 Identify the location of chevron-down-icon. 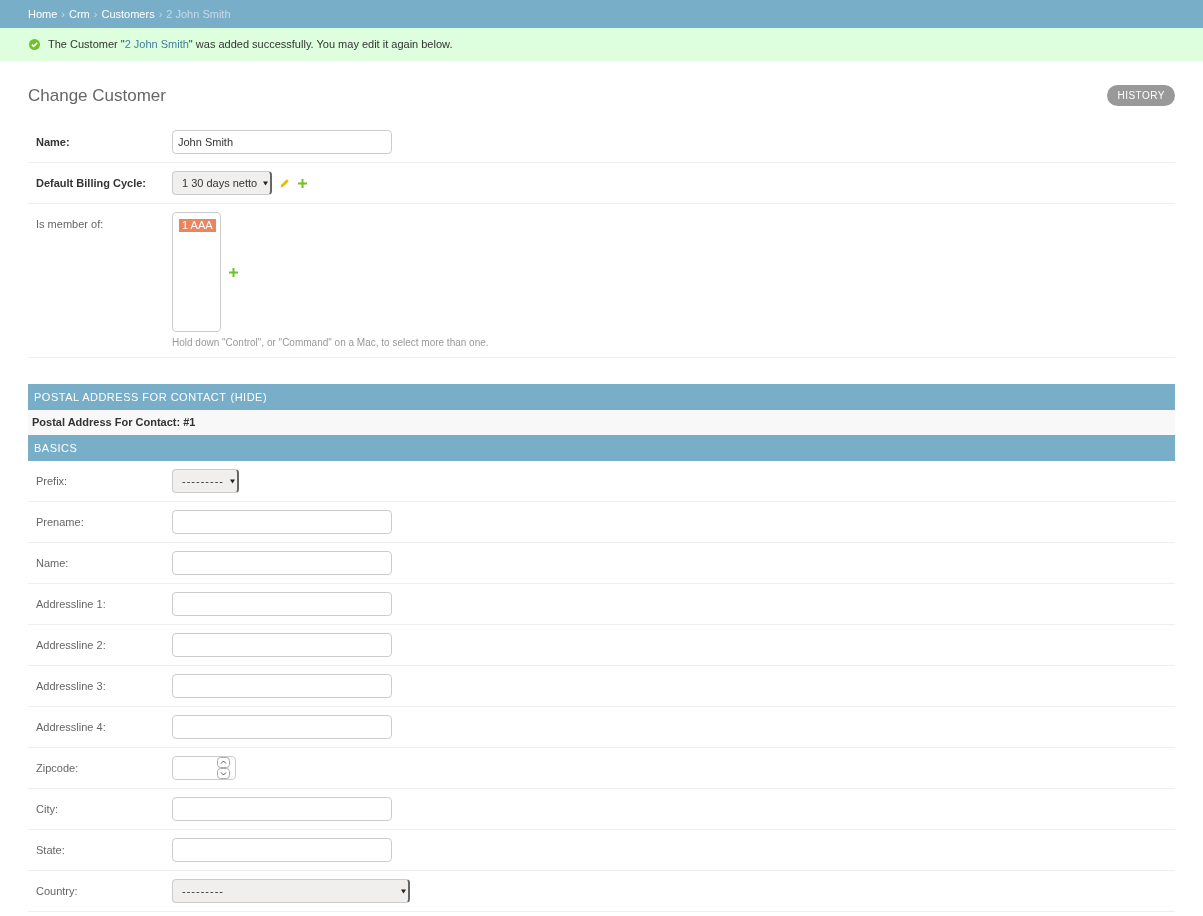
(223, 773).